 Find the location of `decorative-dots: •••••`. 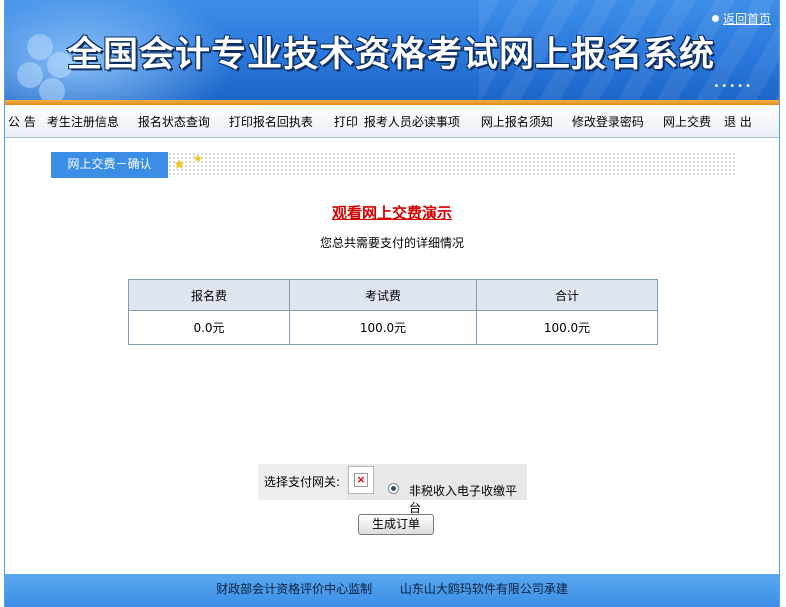

decorative-dots: ••••• is located at coordinates (733, 86).